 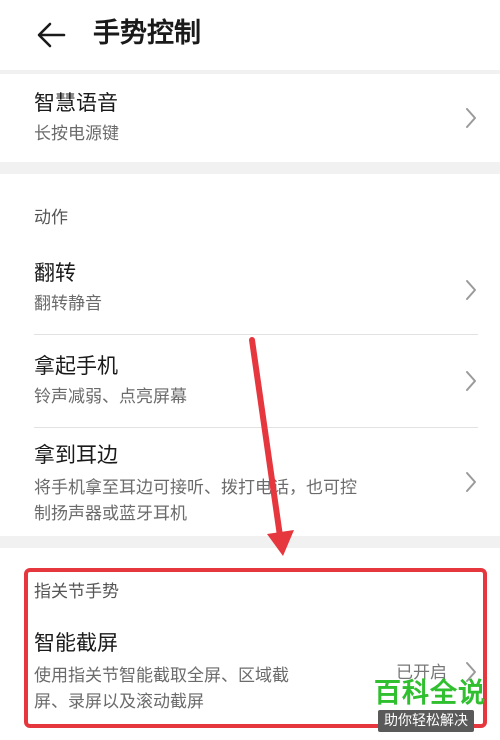 I want to click on voice-card: 智慧语音 长按电源键, so click(x=250, y=118).